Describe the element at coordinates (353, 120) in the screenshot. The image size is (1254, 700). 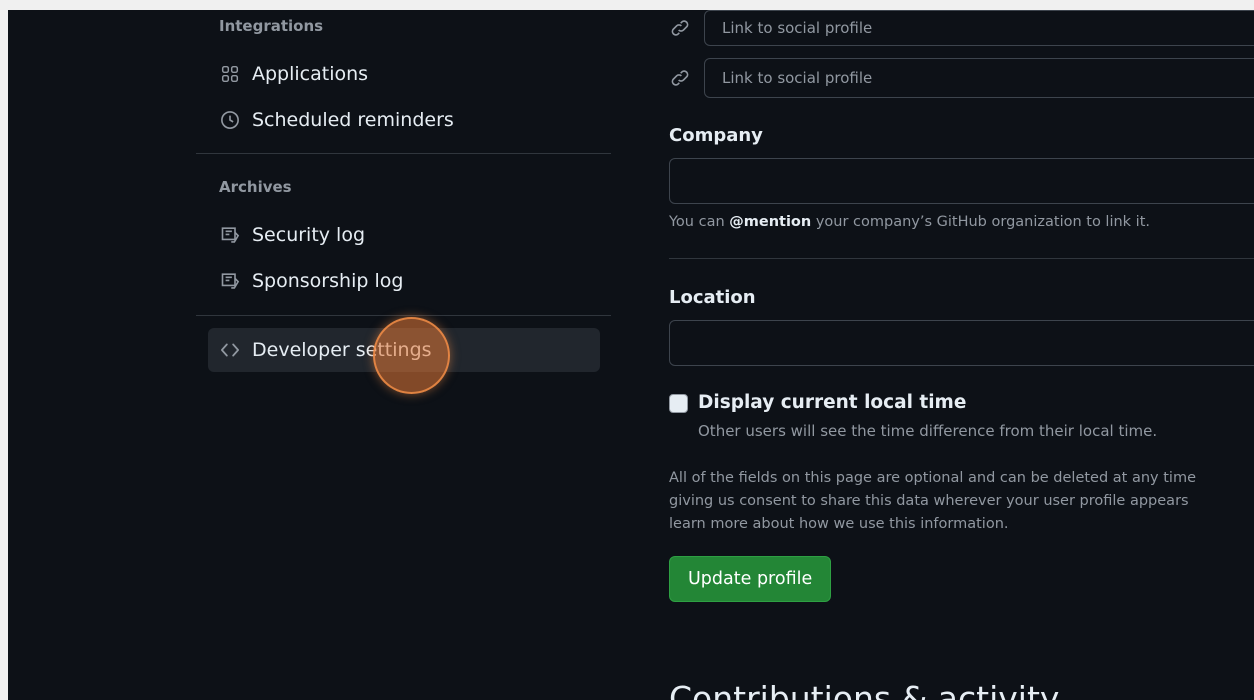
I see `sidebar-item-label: Scheduled reminders` at that location.